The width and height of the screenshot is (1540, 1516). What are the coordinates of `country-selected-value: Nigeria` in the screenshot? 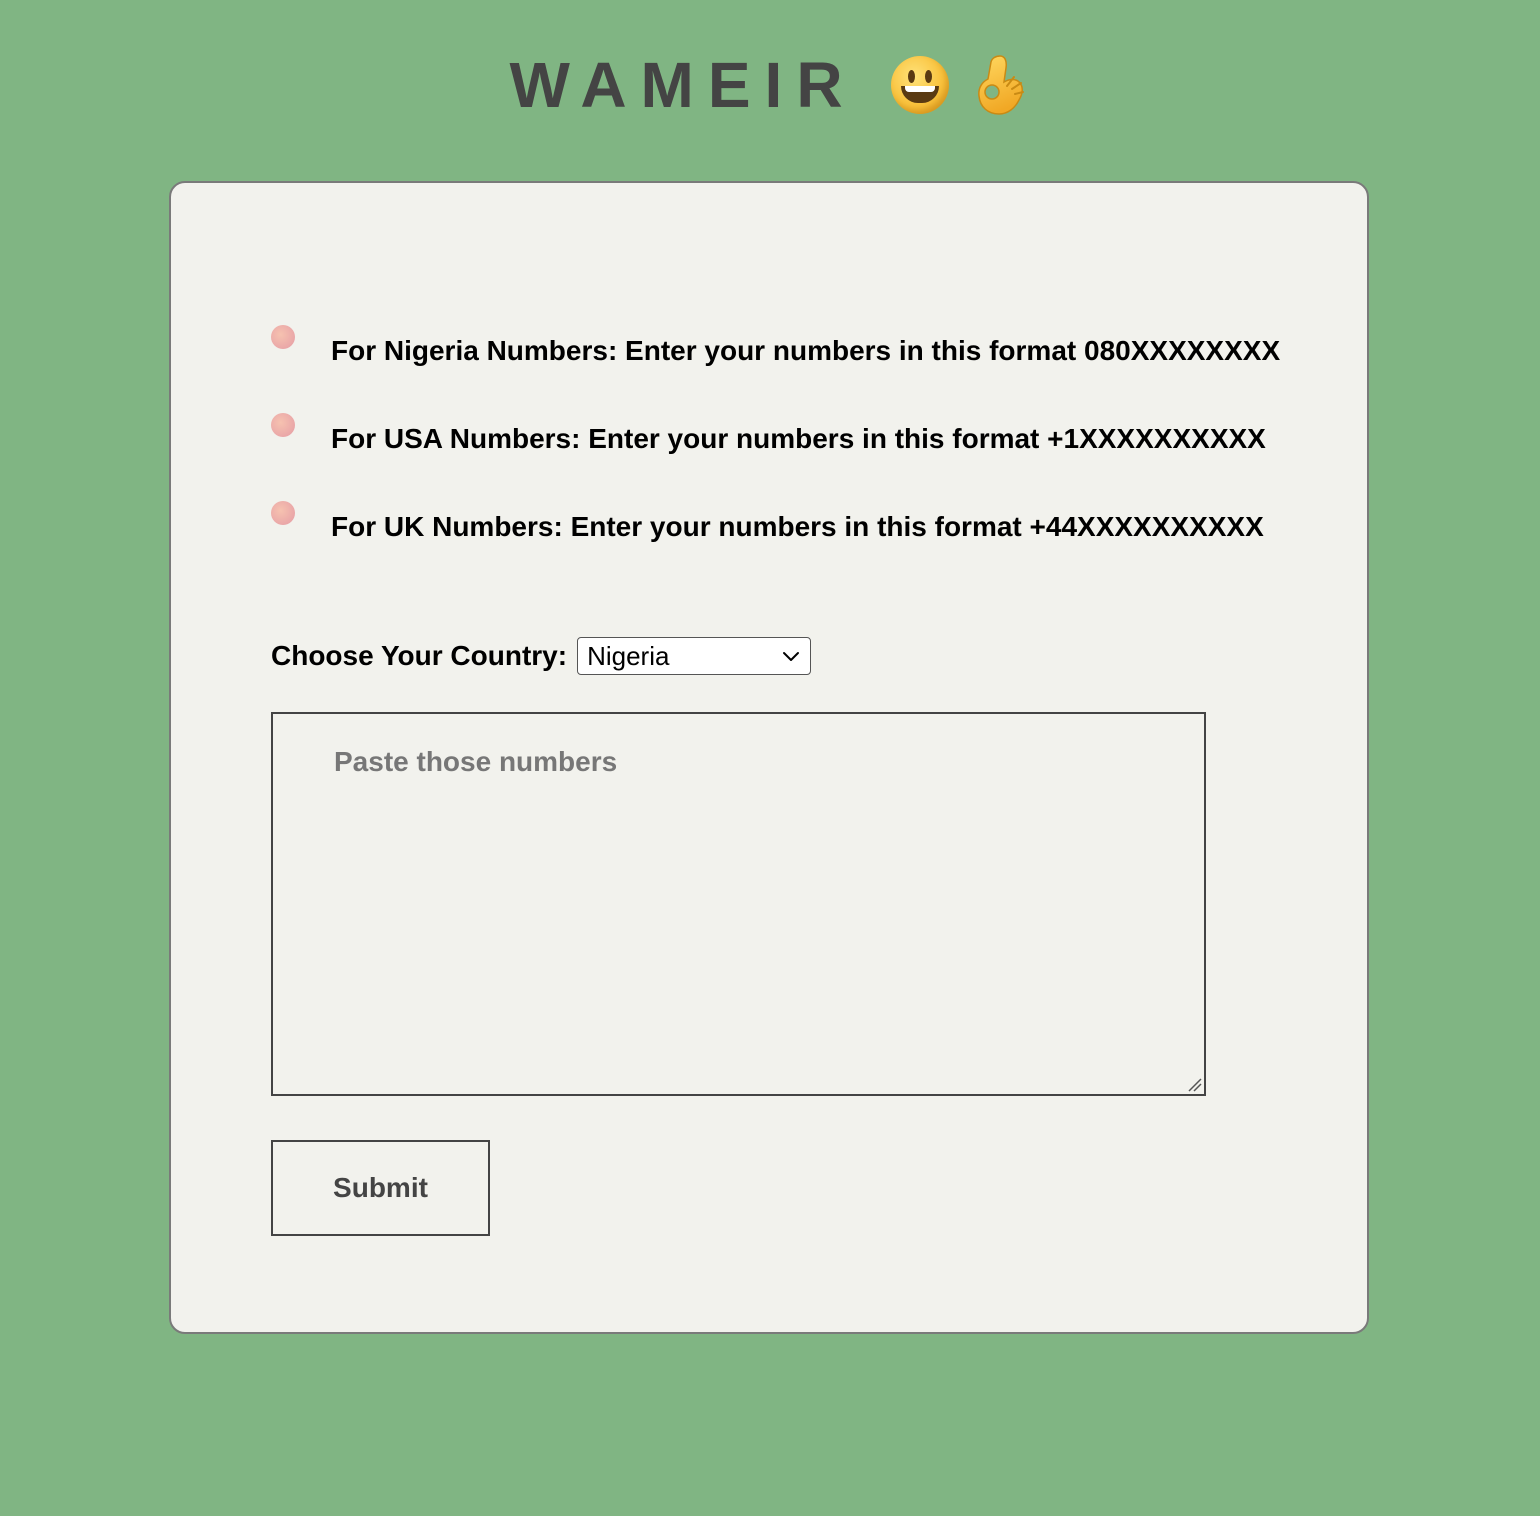 It's located at (628, 655).